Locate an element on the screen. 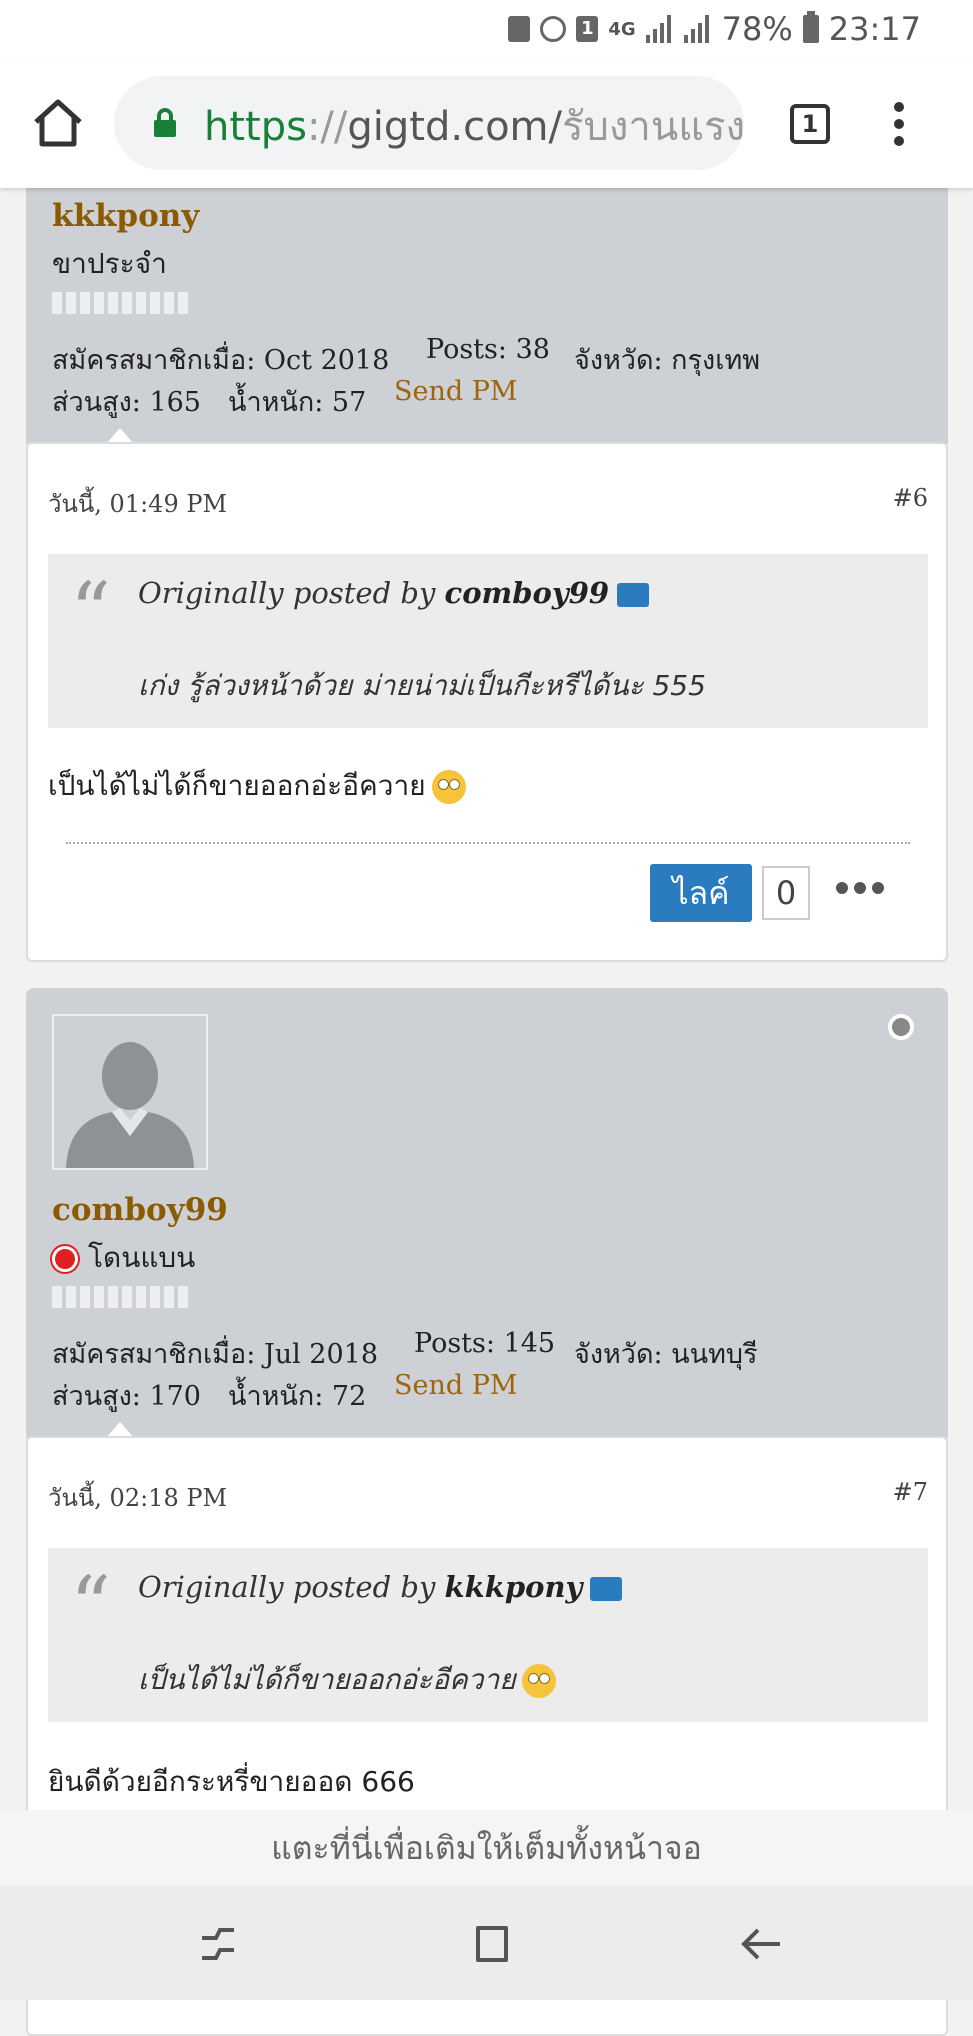 The width and height of the screenshot is (973, 2036). post-body: ยินดีด้วยอีกระหรี่ขายออด 666 is located at coordinates (231, 1781).